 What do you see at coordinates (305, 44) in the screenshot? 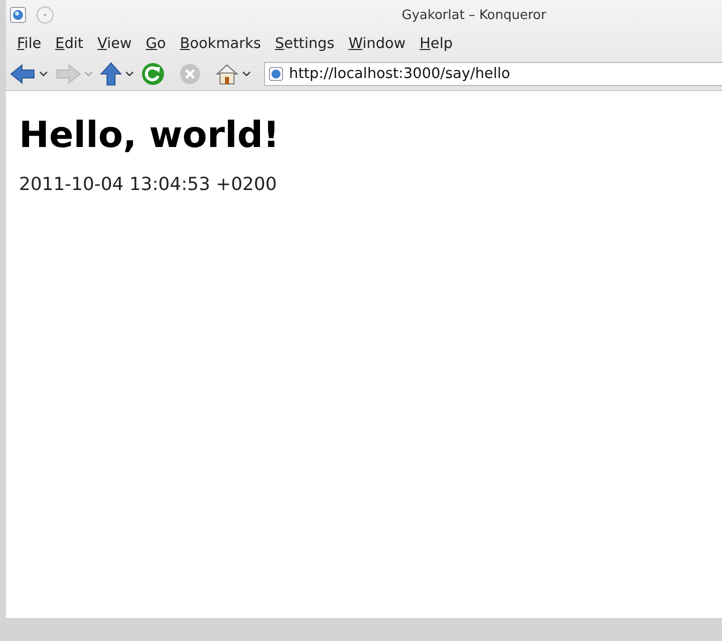
I see `menu-item: Settings` at bounding box center [305, 44].